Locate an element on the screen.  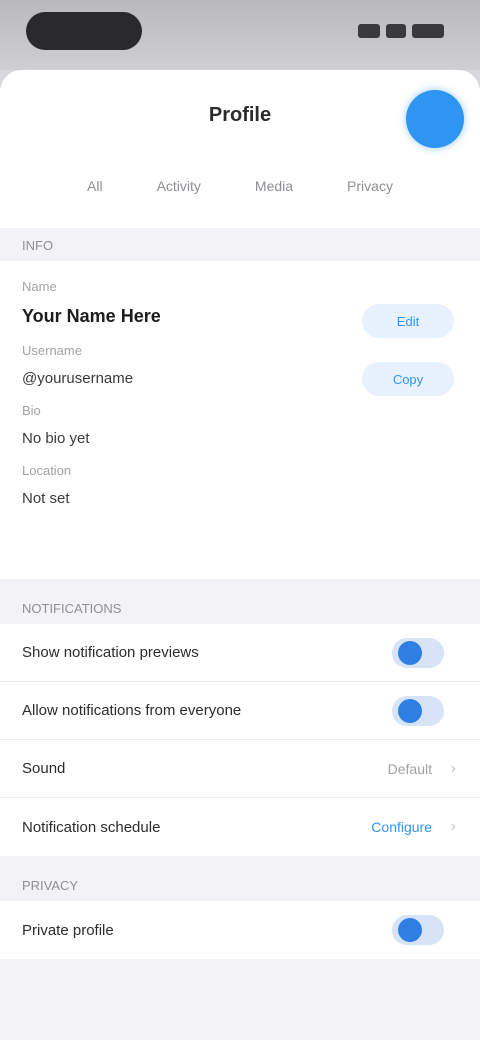
name-row: Your Name Here Edit is located at coordinates (240, 319).